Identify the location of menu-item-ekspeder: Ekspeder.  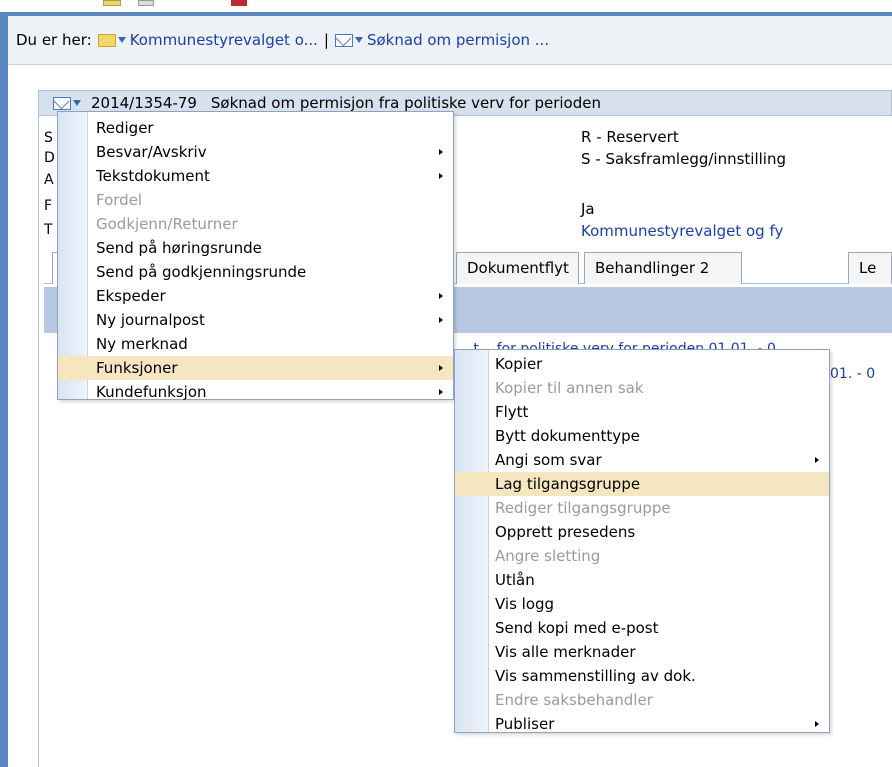
(255, 296).